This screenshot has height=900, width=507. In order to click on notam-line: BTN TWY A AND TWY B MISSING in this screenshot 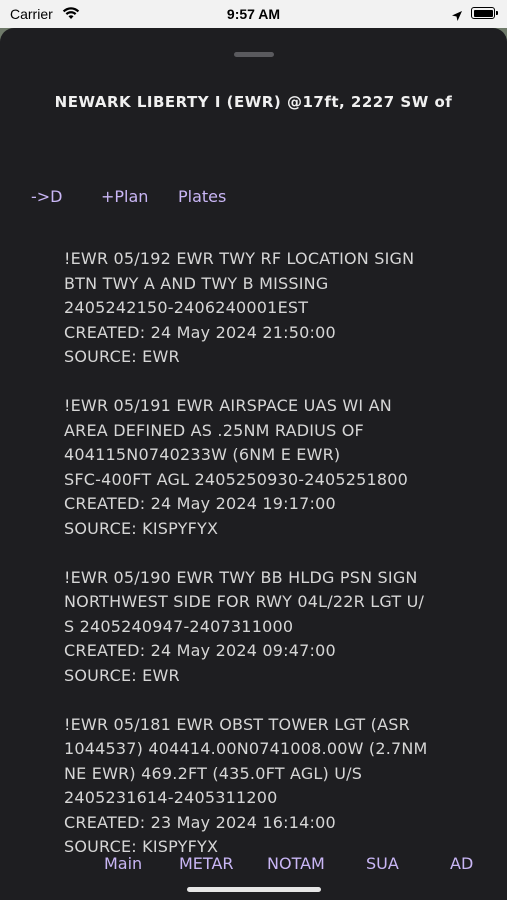, I will do `click(196, 283)`.